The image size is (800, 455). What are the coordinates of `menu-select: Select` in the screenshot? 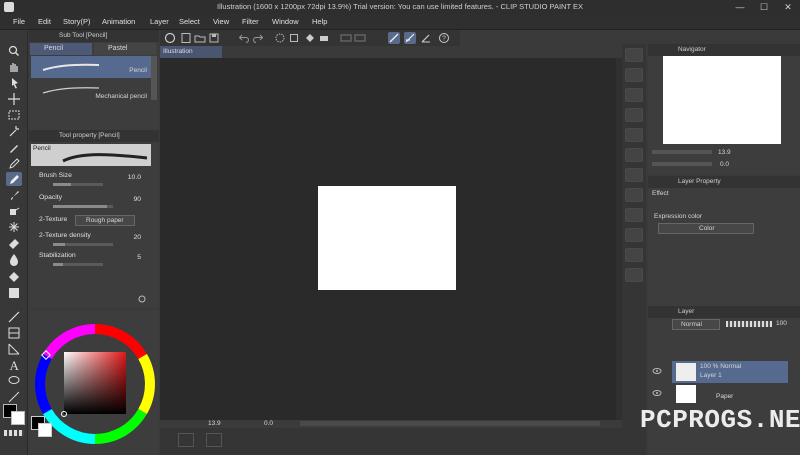 It's located at (189, 21).